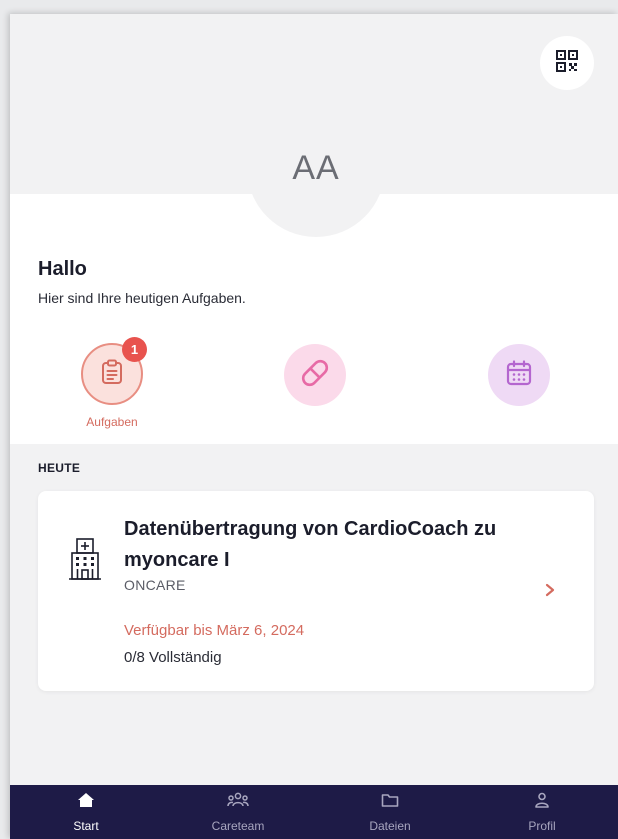 This screenshot has width=618, height=839. I want to click on greeting-title: Hallo, so click(62, 269).